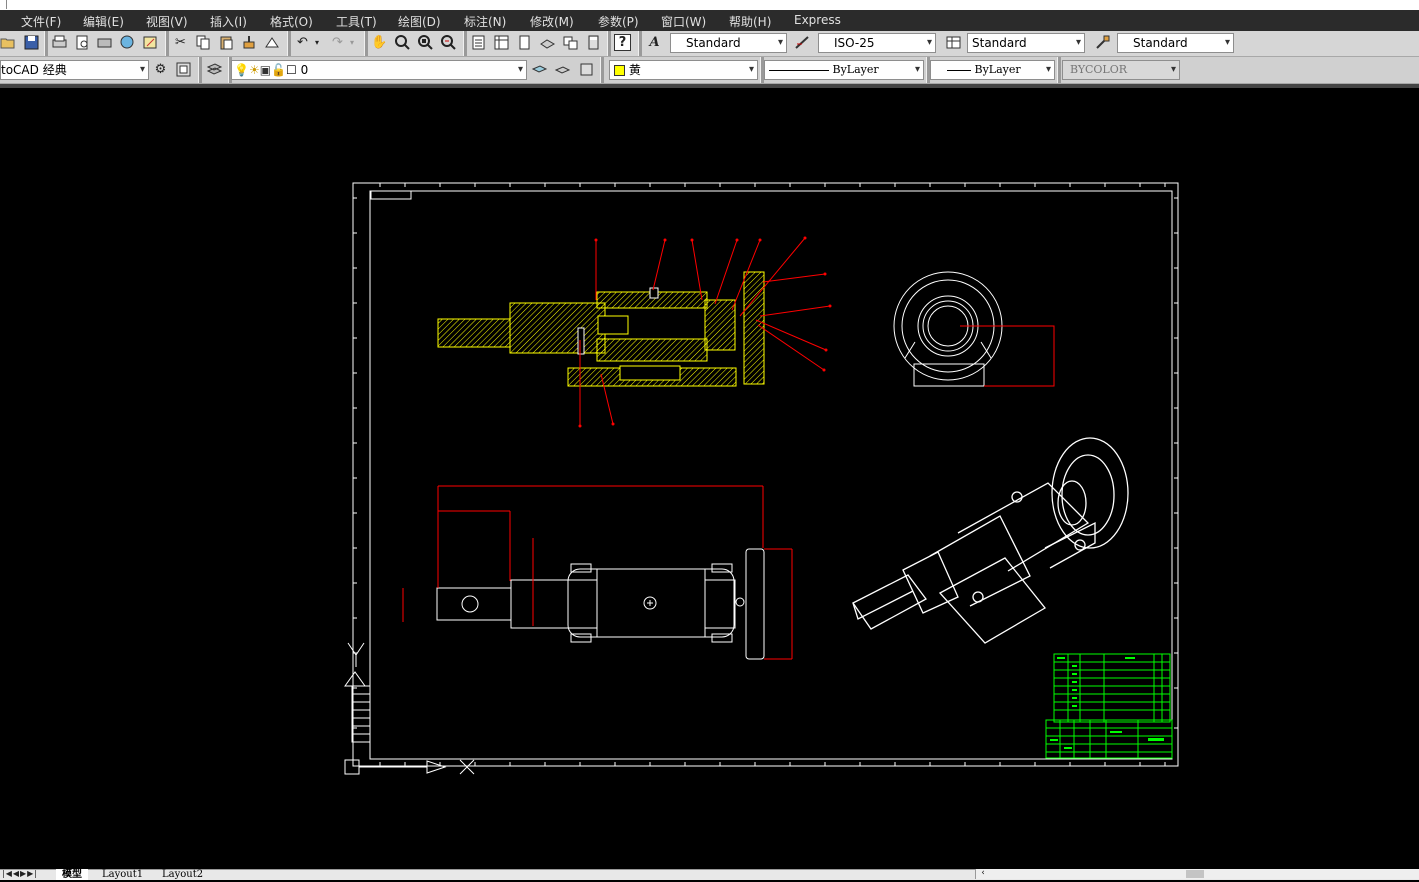 The image size is (1419, 882). I want to click on horizontal-scrollbar: ‹, so click(1197, 873).